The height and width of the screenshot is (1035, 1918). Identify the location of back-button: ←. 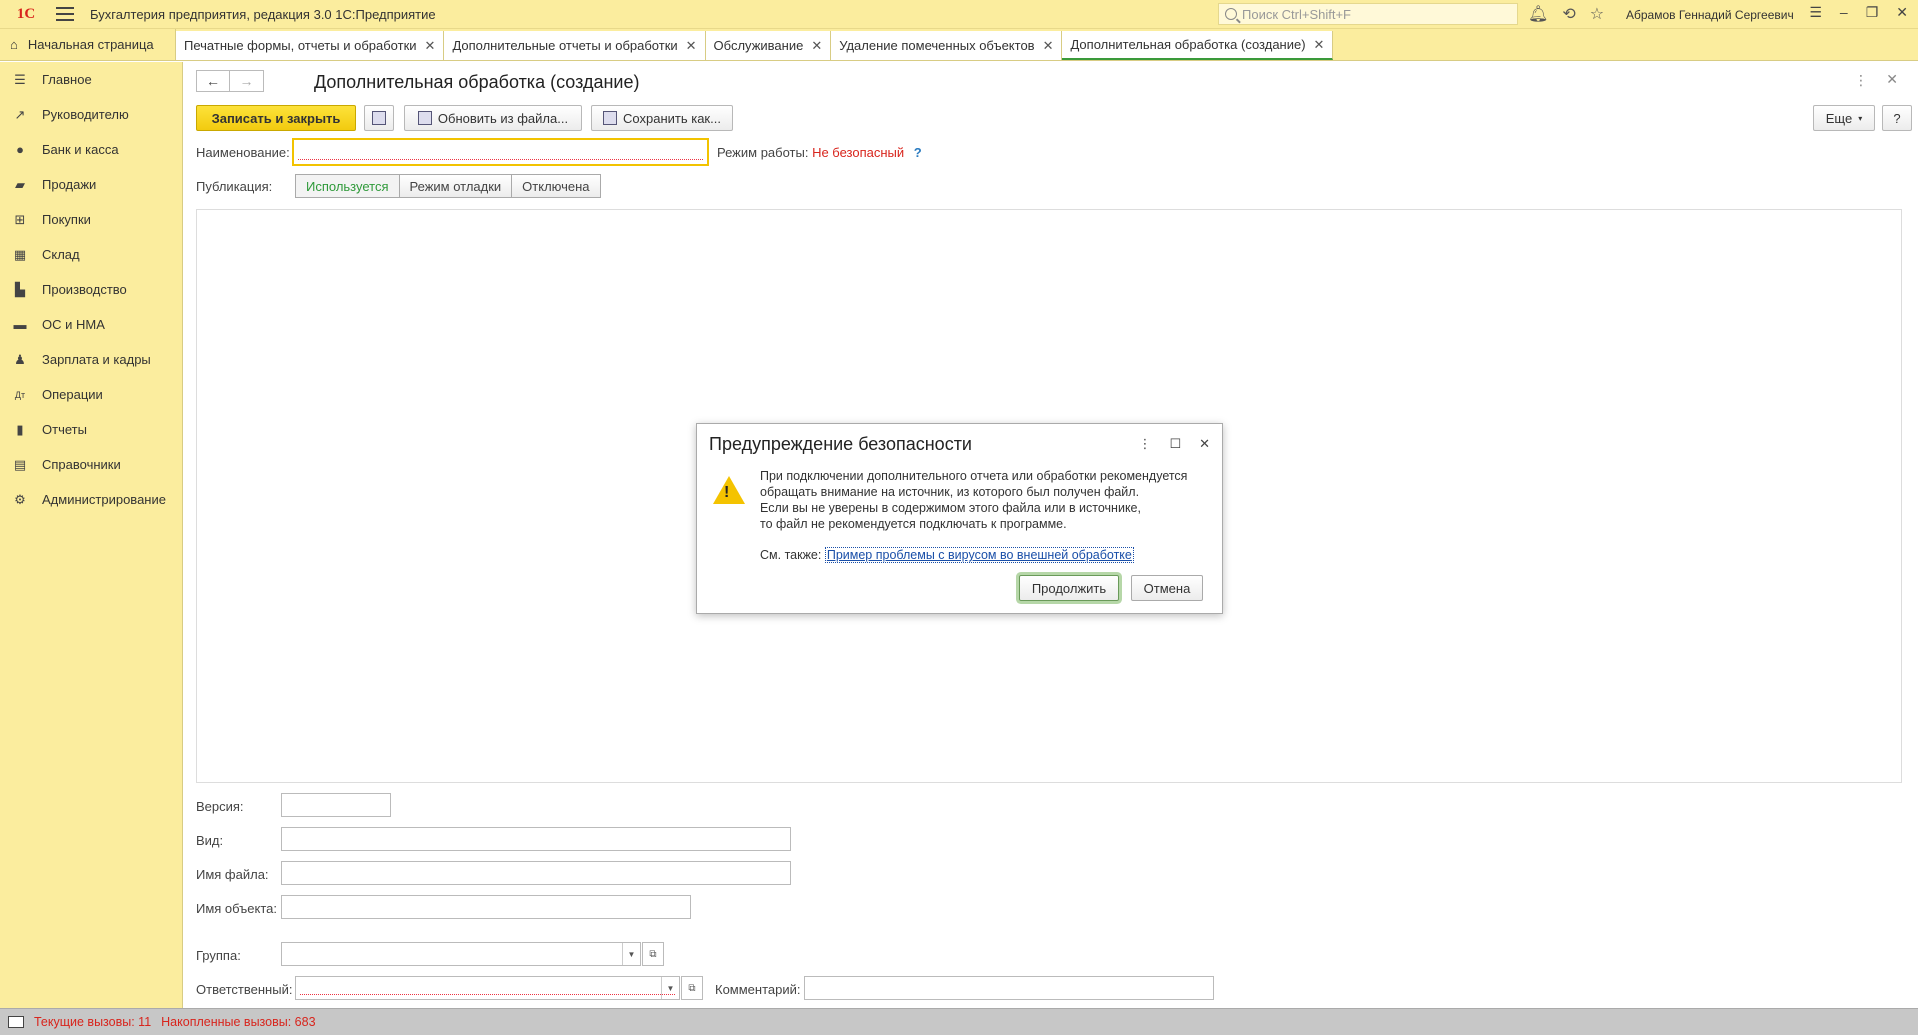
(213, 81).